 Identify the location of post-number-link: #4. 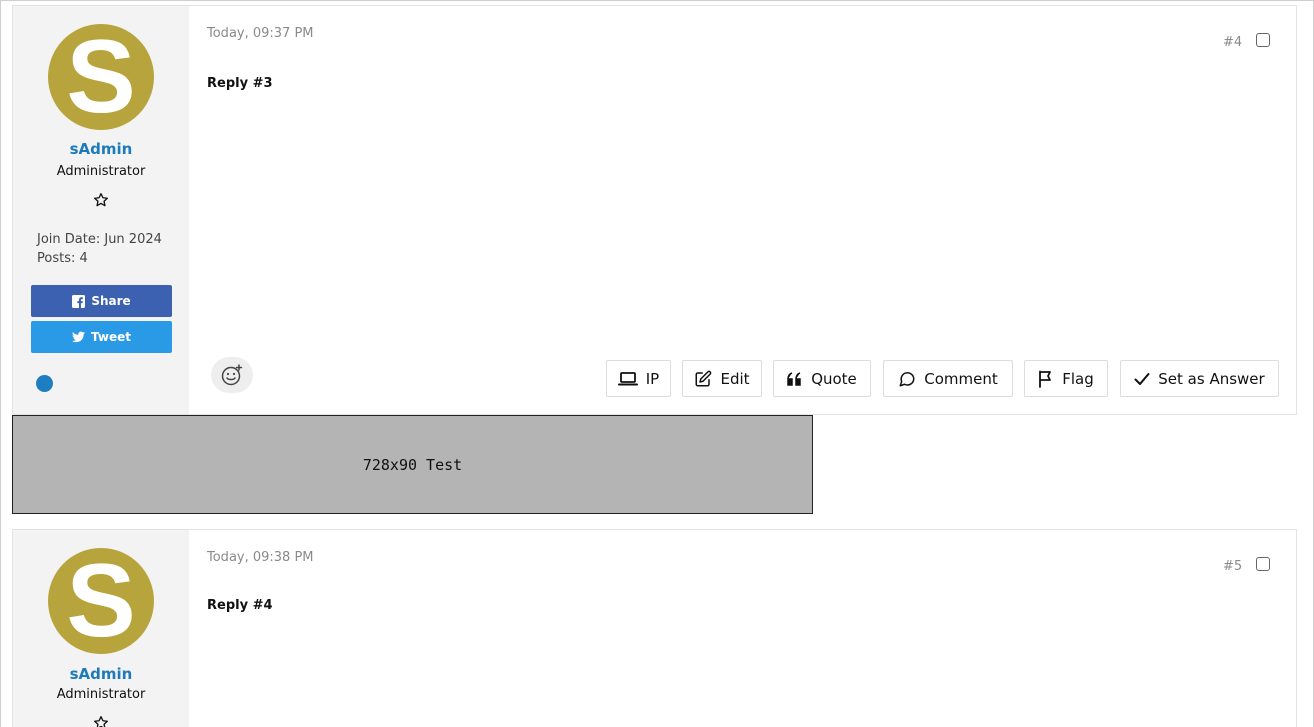
(1232, 42).